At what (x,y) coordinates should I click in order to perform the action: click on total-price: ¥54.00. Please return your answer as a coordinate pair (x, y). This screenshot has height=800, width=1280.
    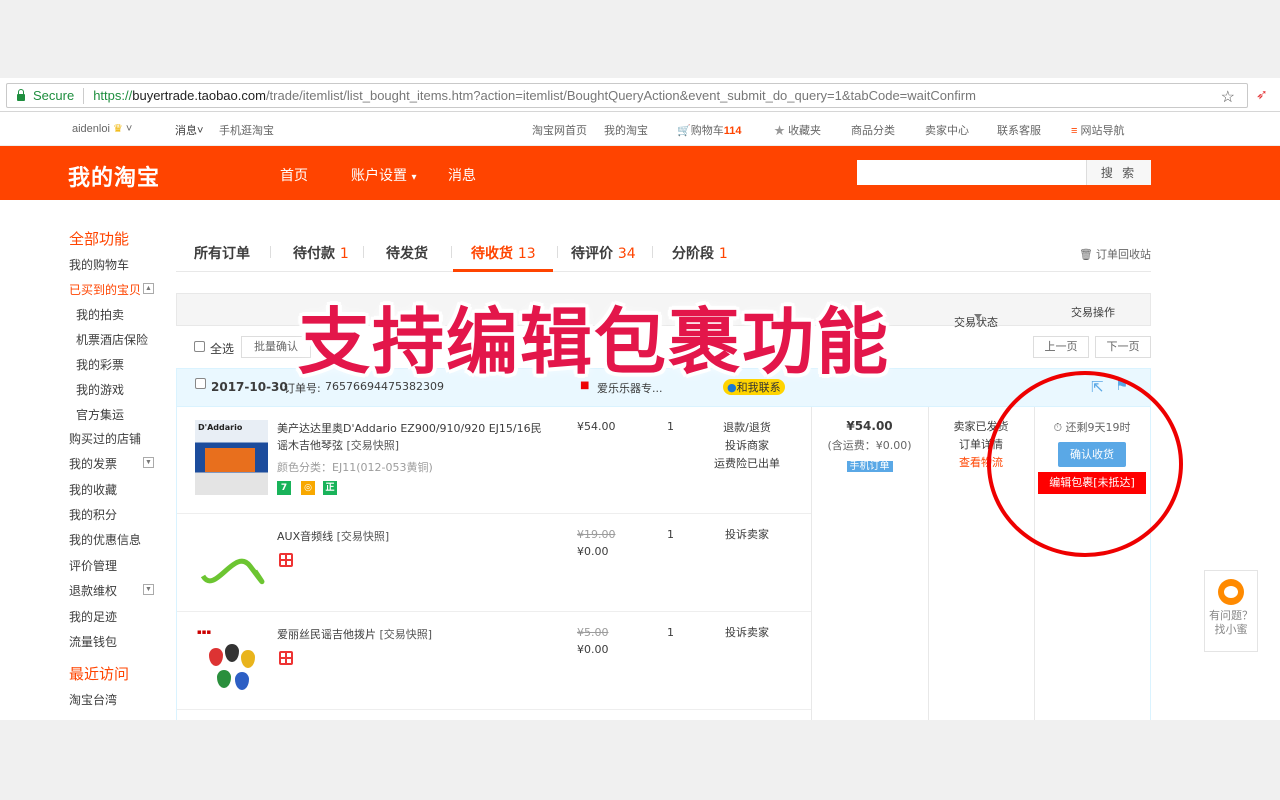
    Looking at the image, I should click on (869, 426).